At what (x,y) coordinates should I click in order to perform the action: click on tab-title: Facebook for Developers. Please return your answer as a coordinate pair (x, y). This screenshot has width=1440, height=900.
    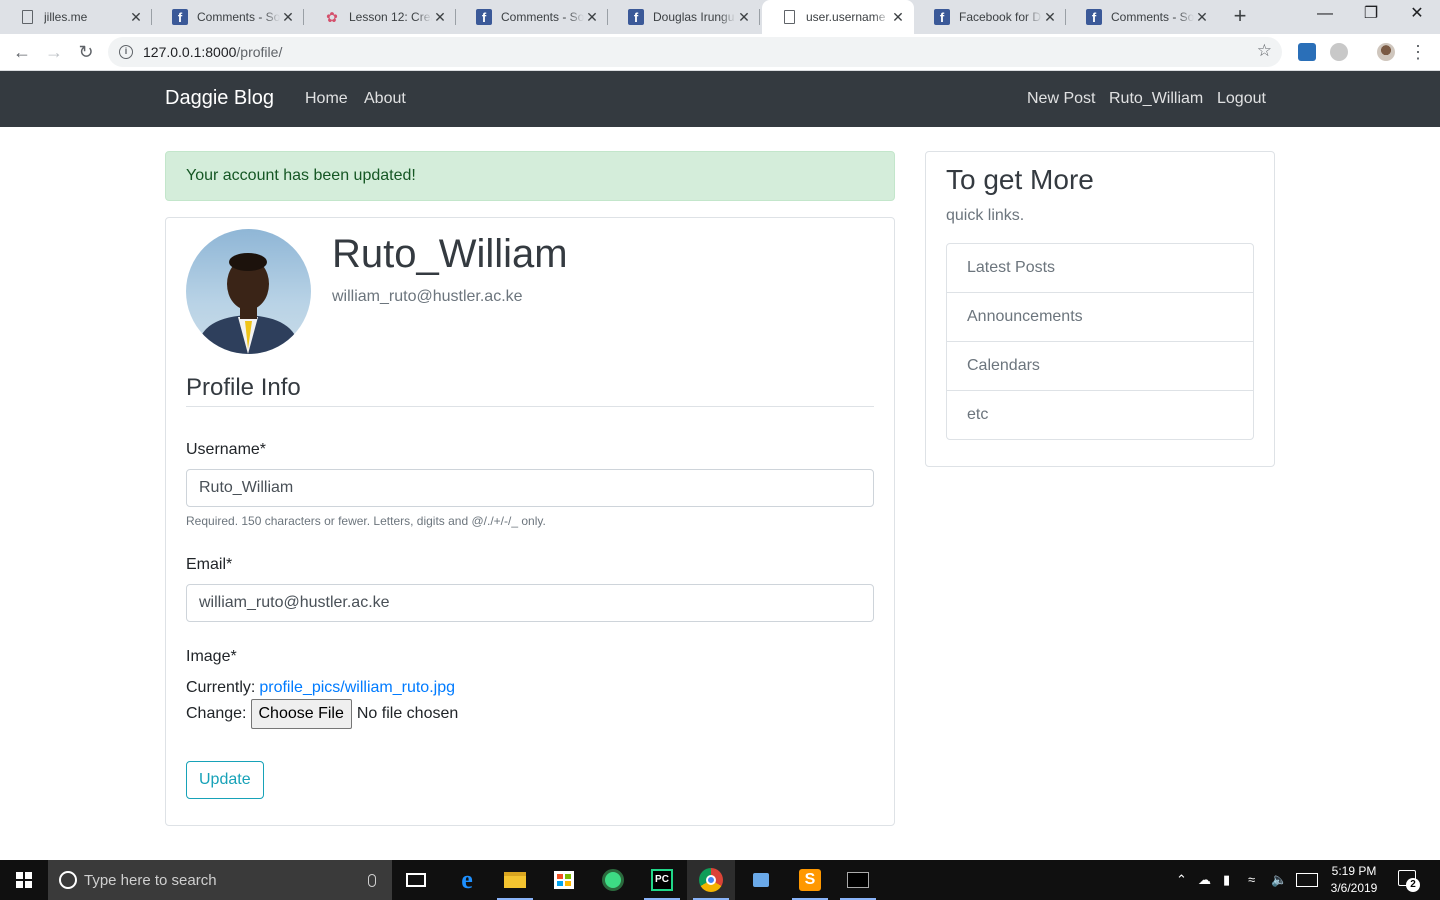
    Looking at the image, I should click on (1000, 17).